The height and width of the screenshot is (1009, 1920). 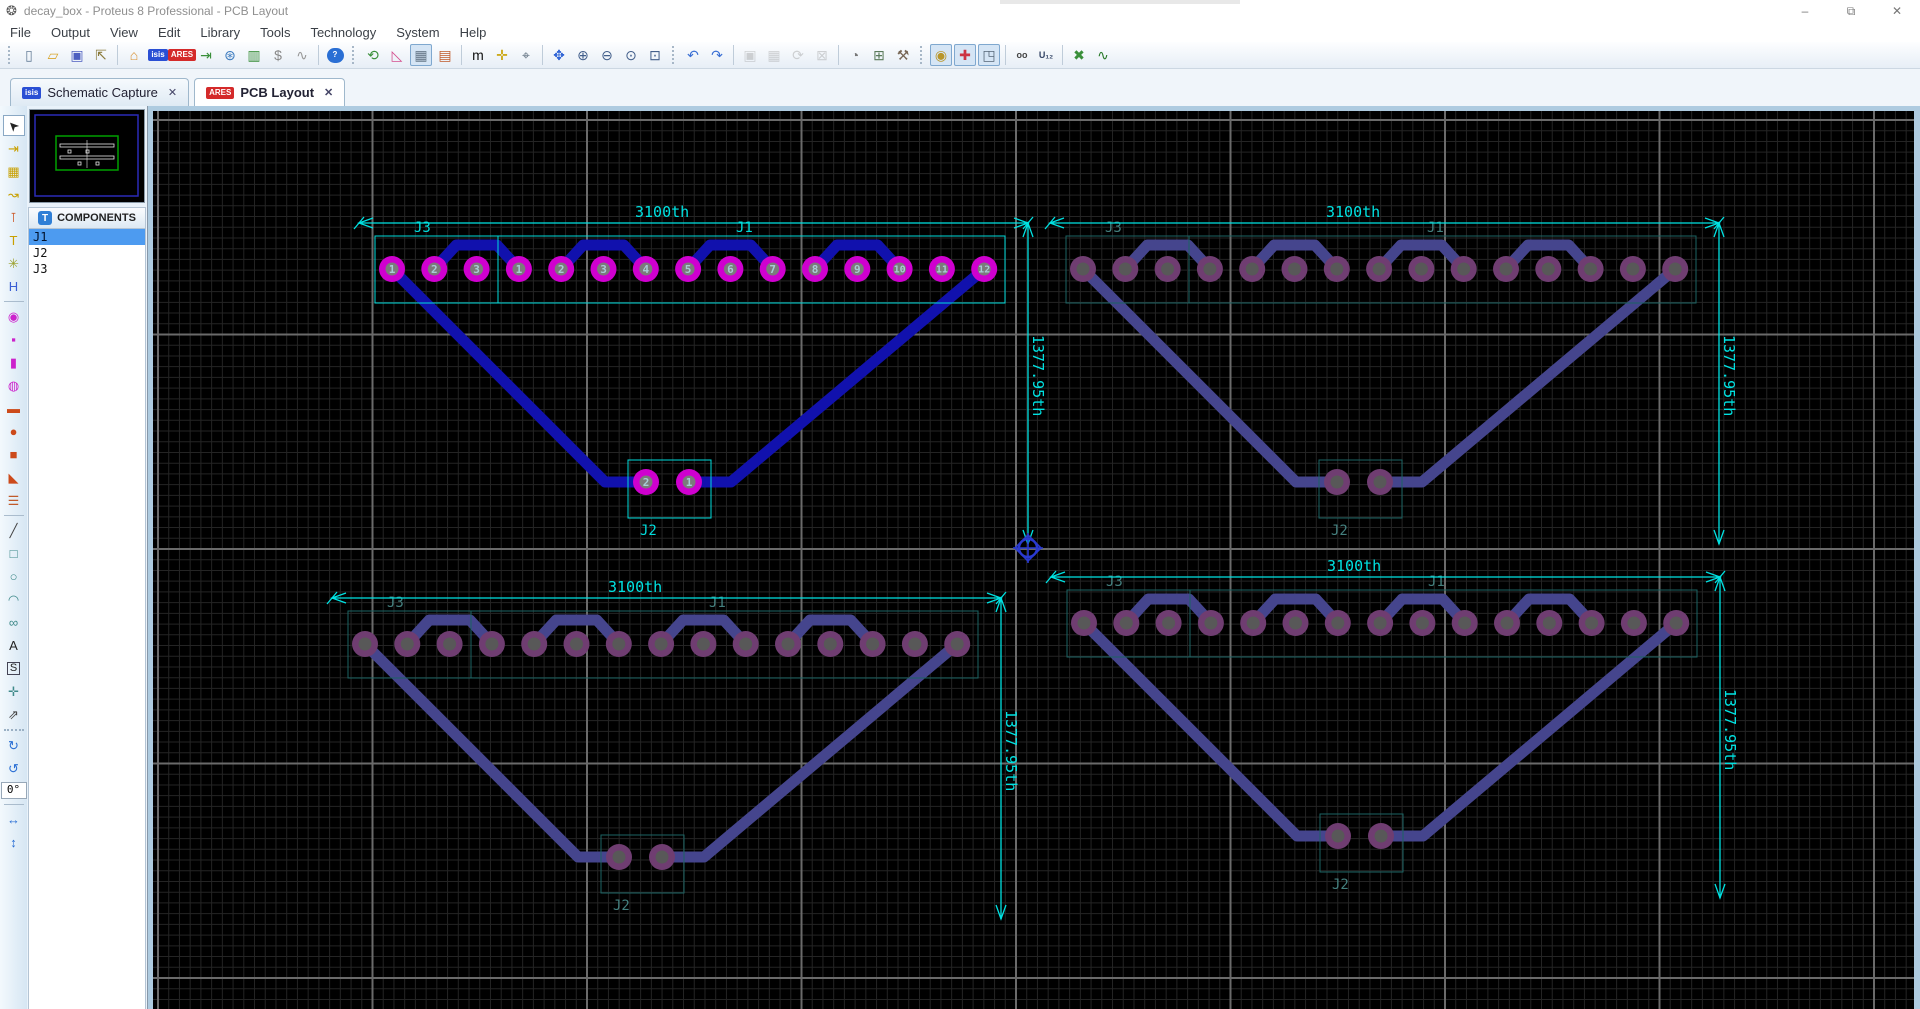 I want to click on graphics-line-icon: ╱, so click(x=14, y=530).